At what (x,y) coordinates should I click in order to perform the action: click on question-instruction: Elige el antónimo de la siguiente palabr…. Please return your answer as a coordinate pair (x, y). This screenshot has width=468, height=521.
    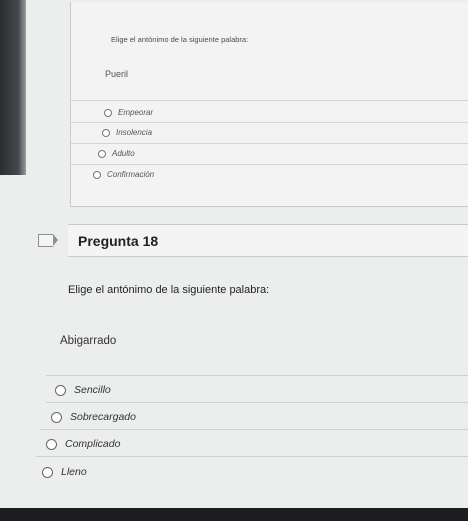
    Looking at the image, I should click on (169, 290).